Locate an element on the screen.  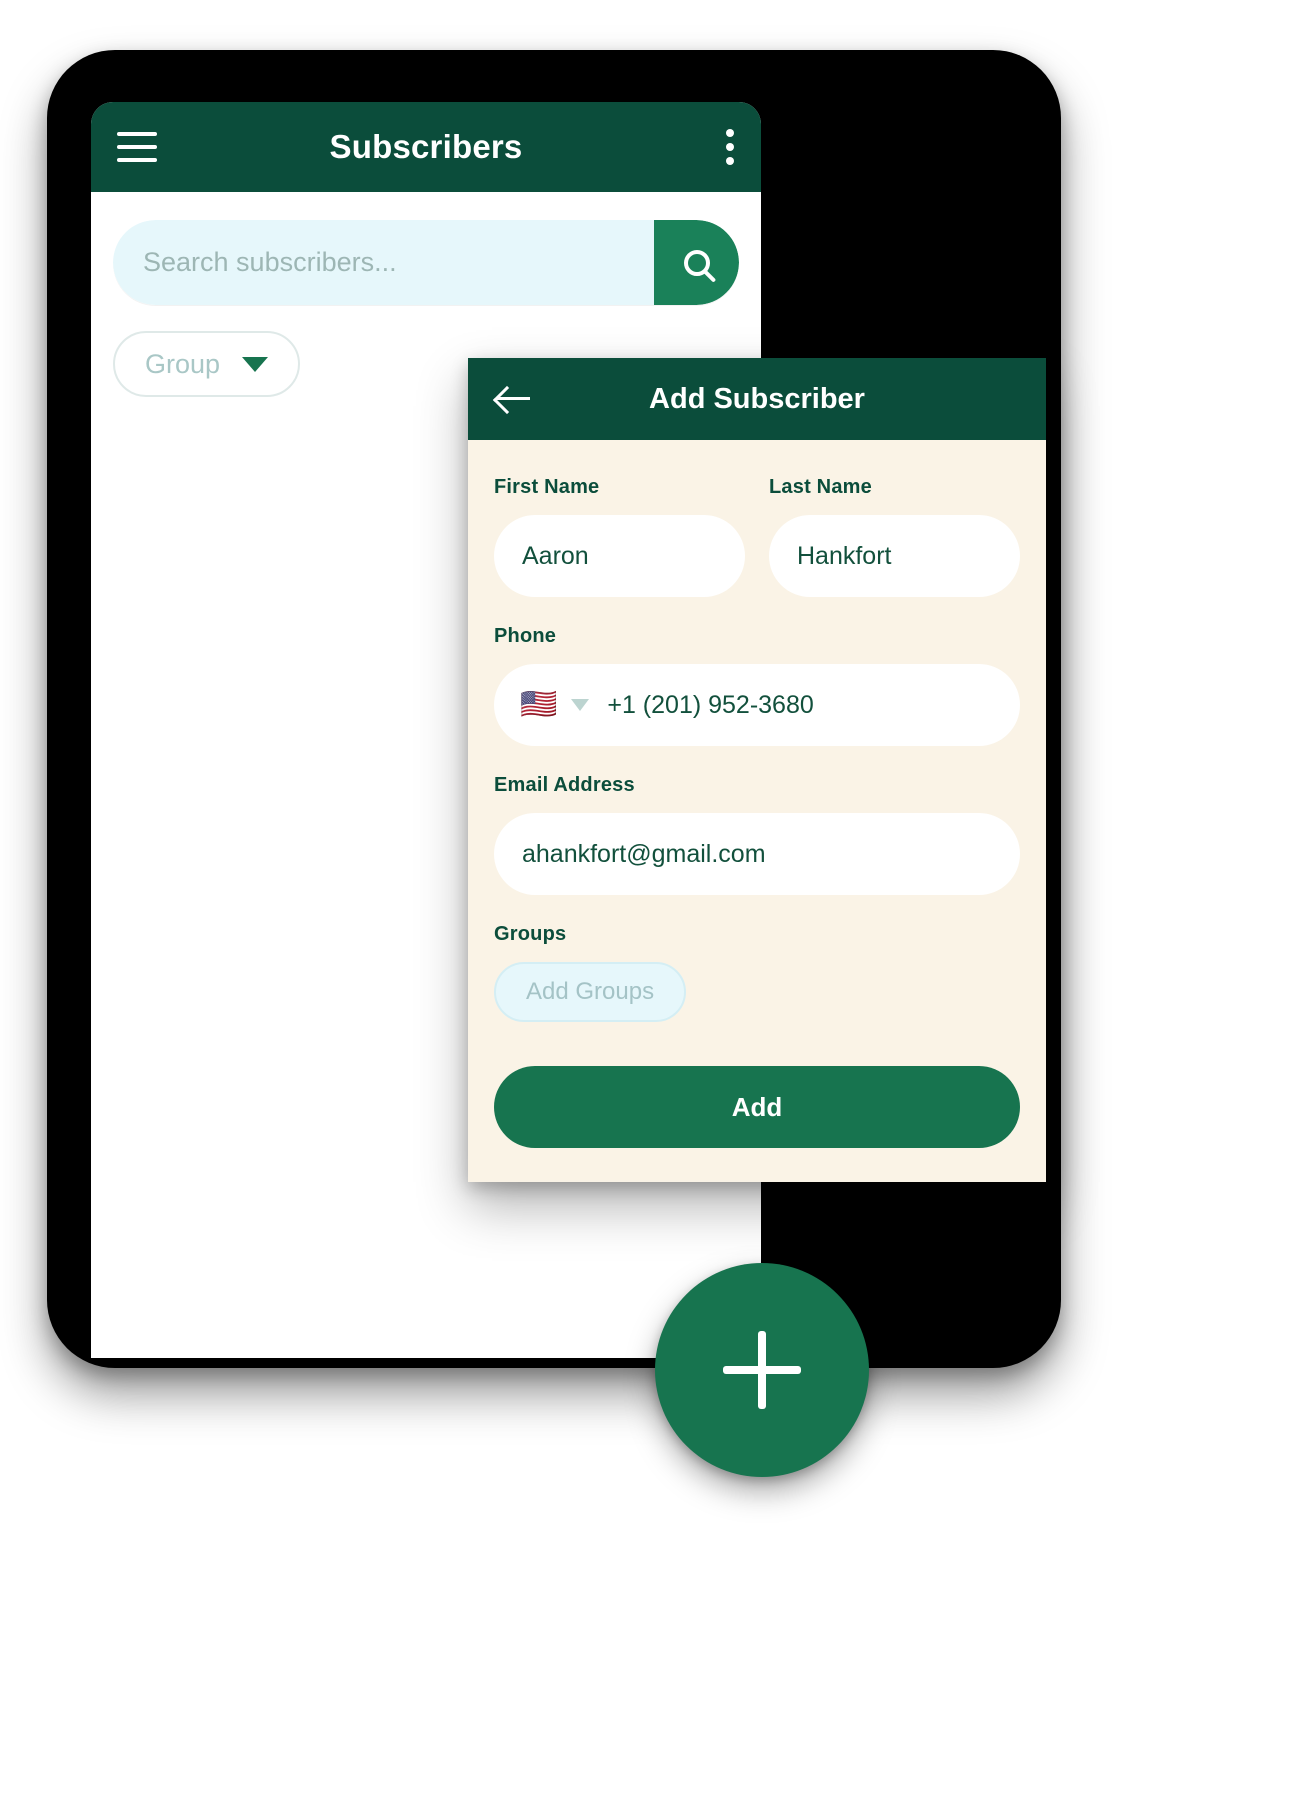
email-input is located at coordinates (757, 854).